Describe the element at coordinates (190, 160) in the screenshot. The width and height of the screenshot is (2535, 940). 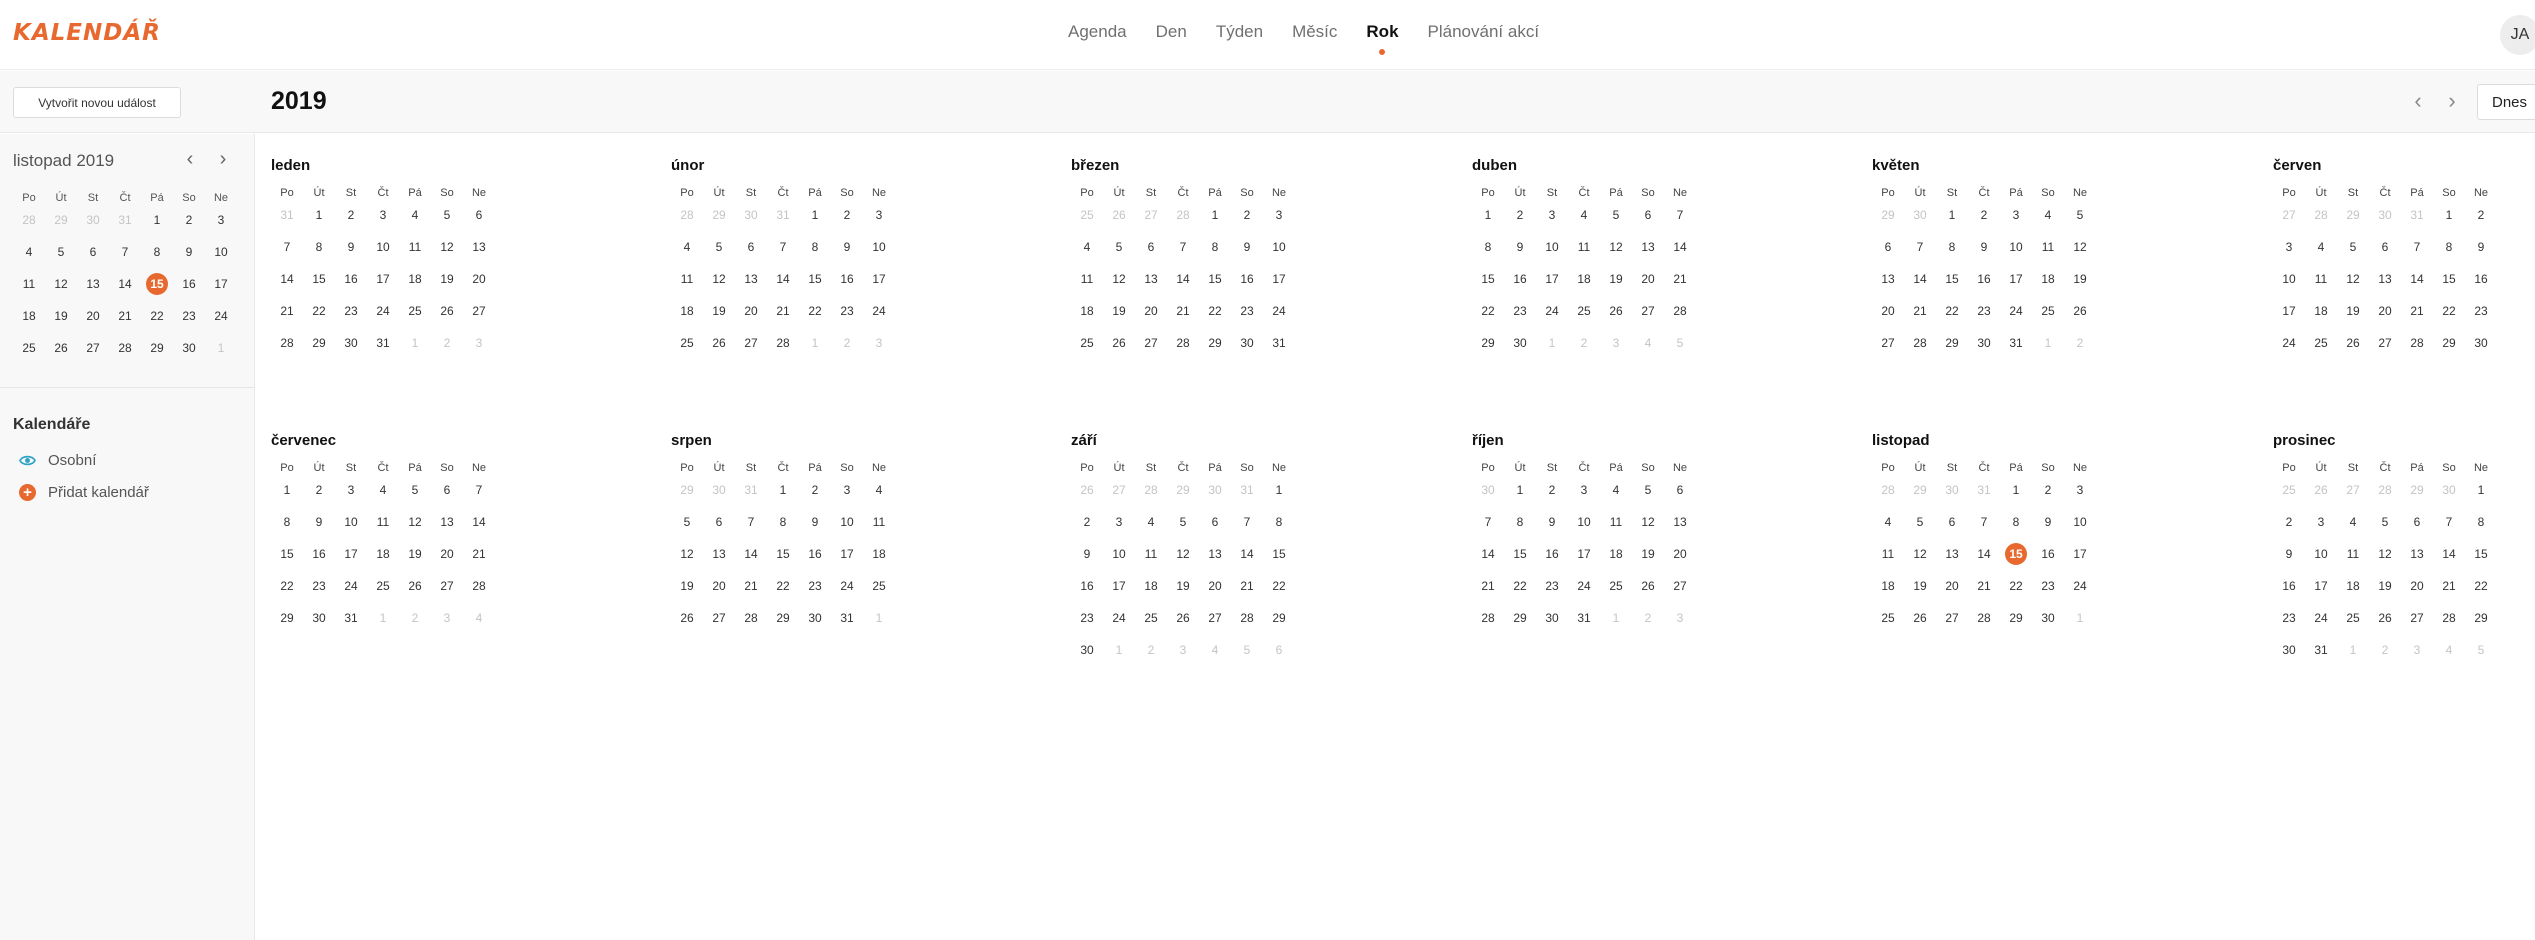
I see `mini-prev-chevron-icon: ‹` at that location.